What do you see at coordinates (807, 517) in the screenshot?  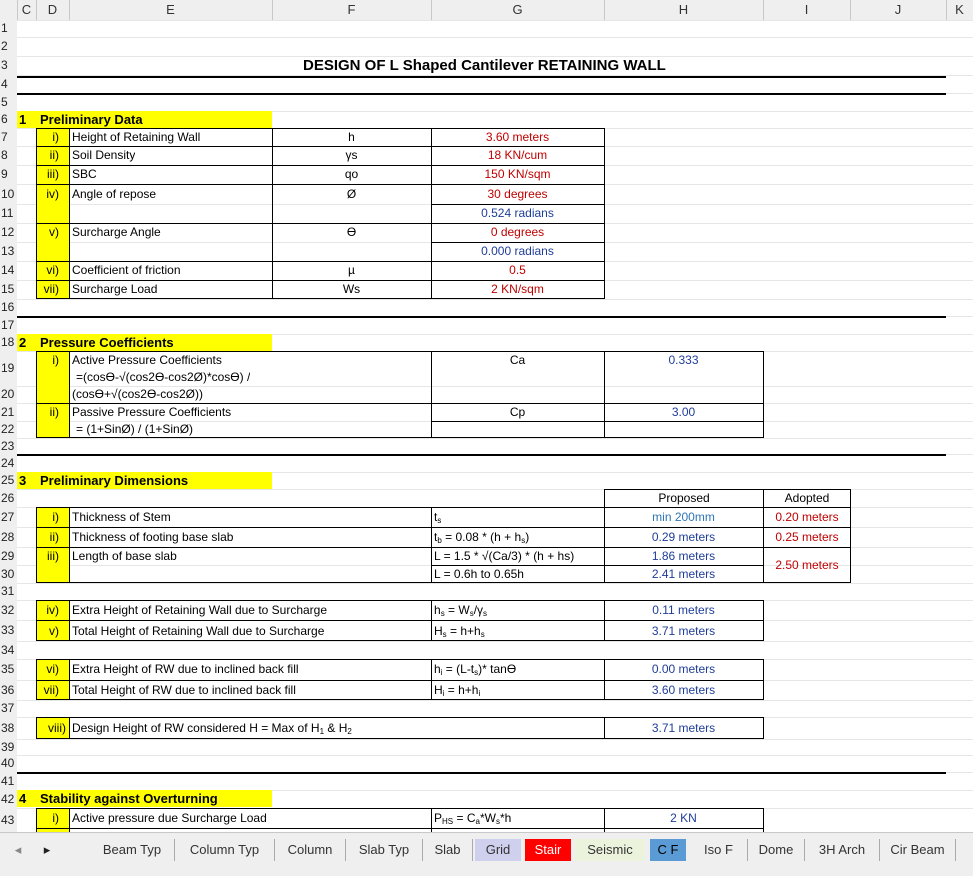 I see `stem-adopted: 0.20 meters` at bounding box center [807, 517].